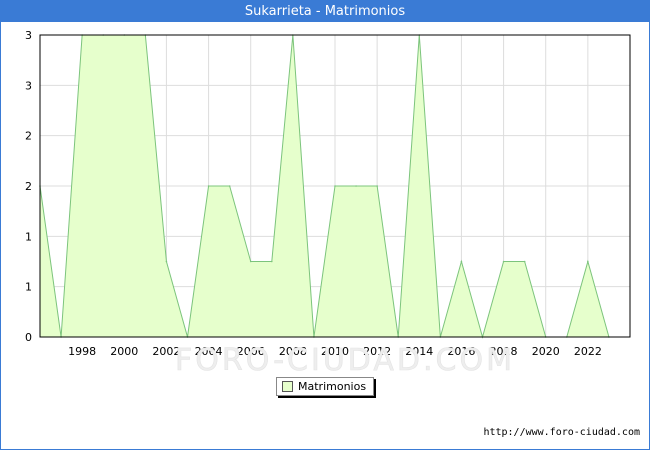  What do you see at coordinates (124, 351) in the screenshot?
I see `x-tick-label: 2000` at bounding box center [124, 351].